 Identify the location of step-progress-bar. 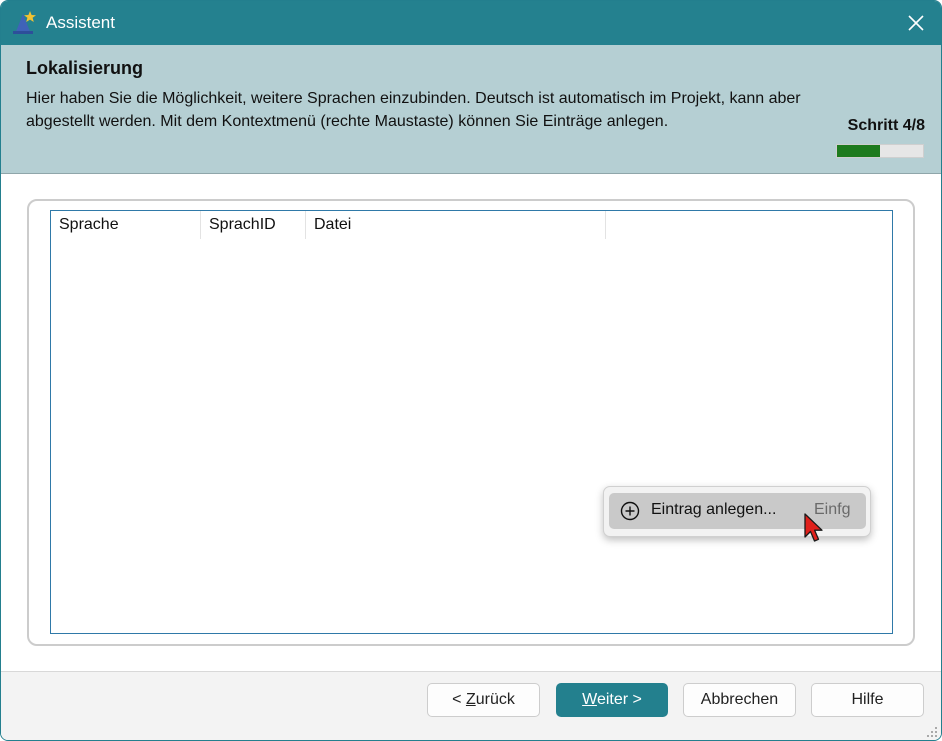
(880, 151).